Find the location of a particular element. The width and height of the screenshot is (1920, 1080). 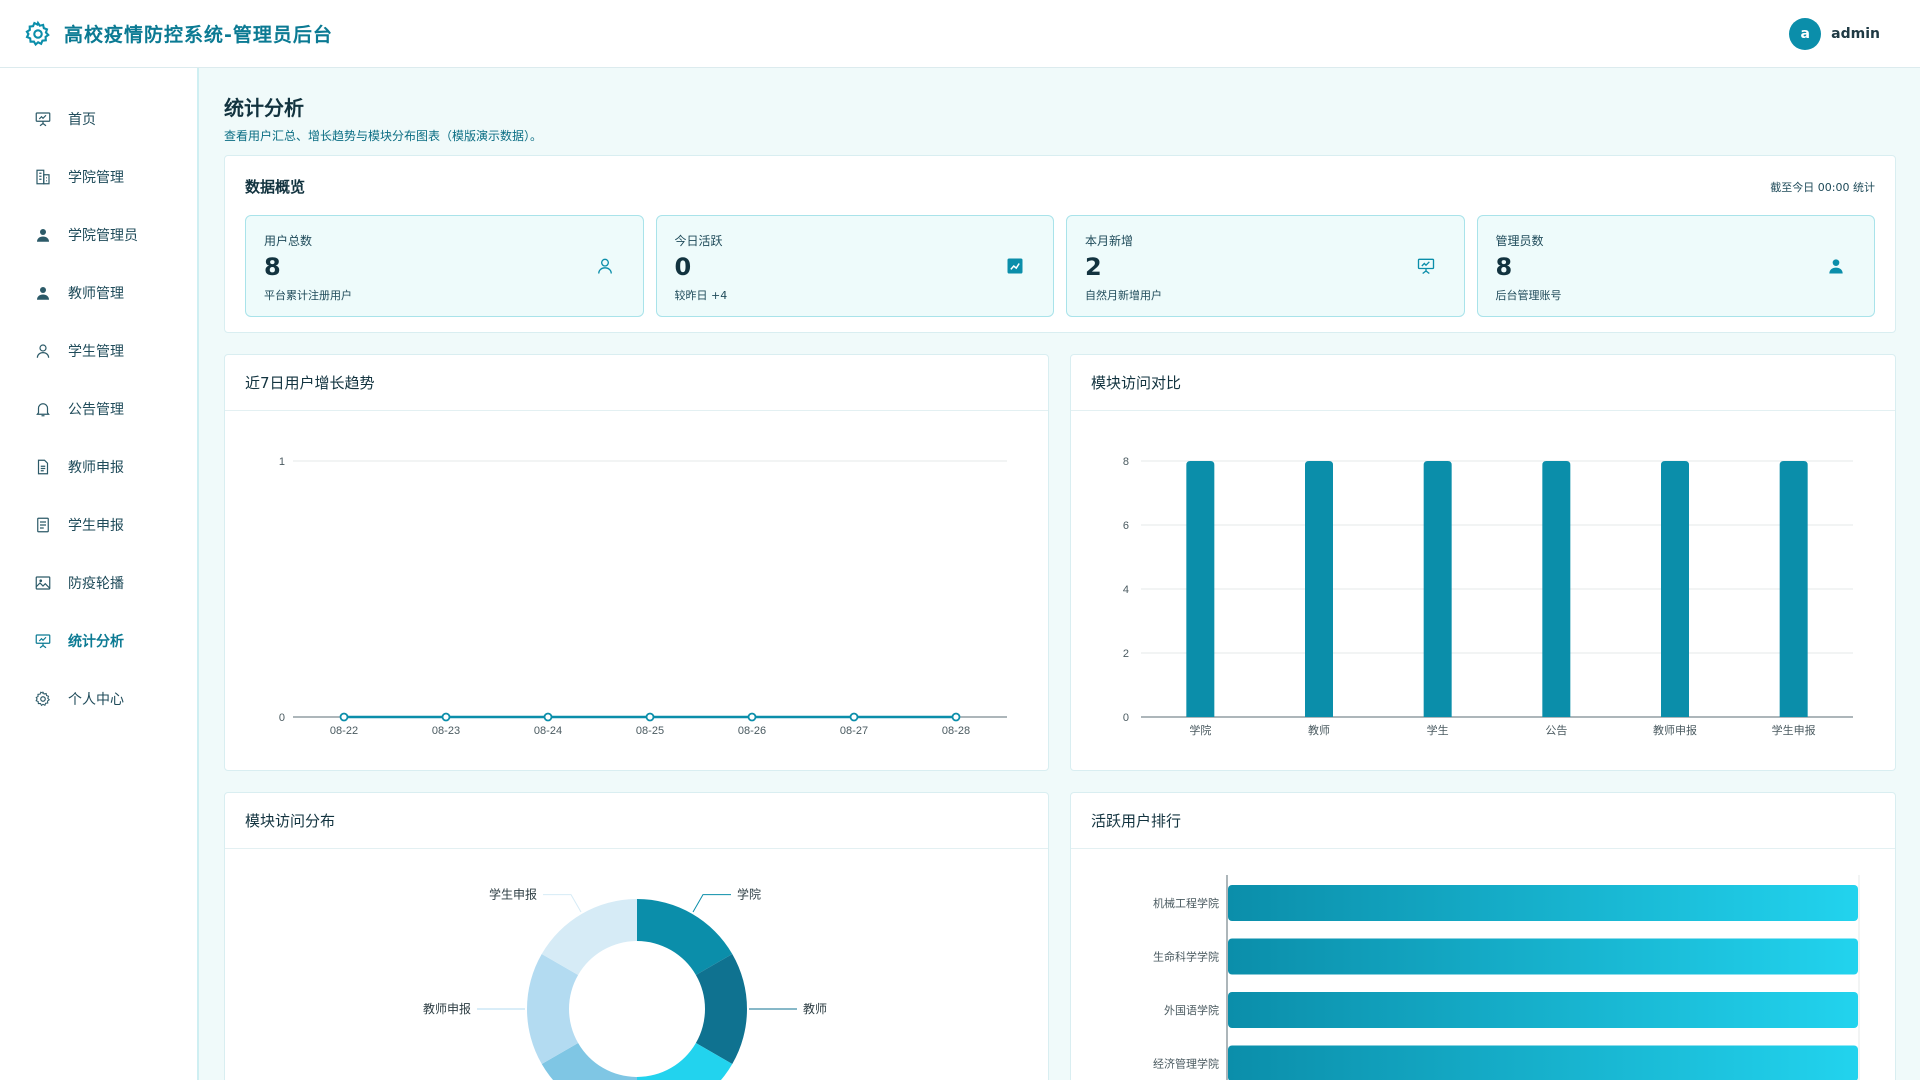

sidebar-item-7: 学生申报 is located at coordinates (98, 525).